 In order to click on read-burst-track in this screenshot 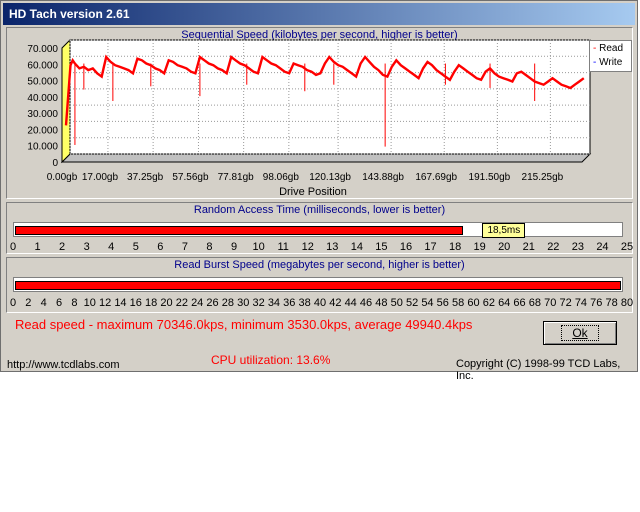, I will do `click(318, 284)`.